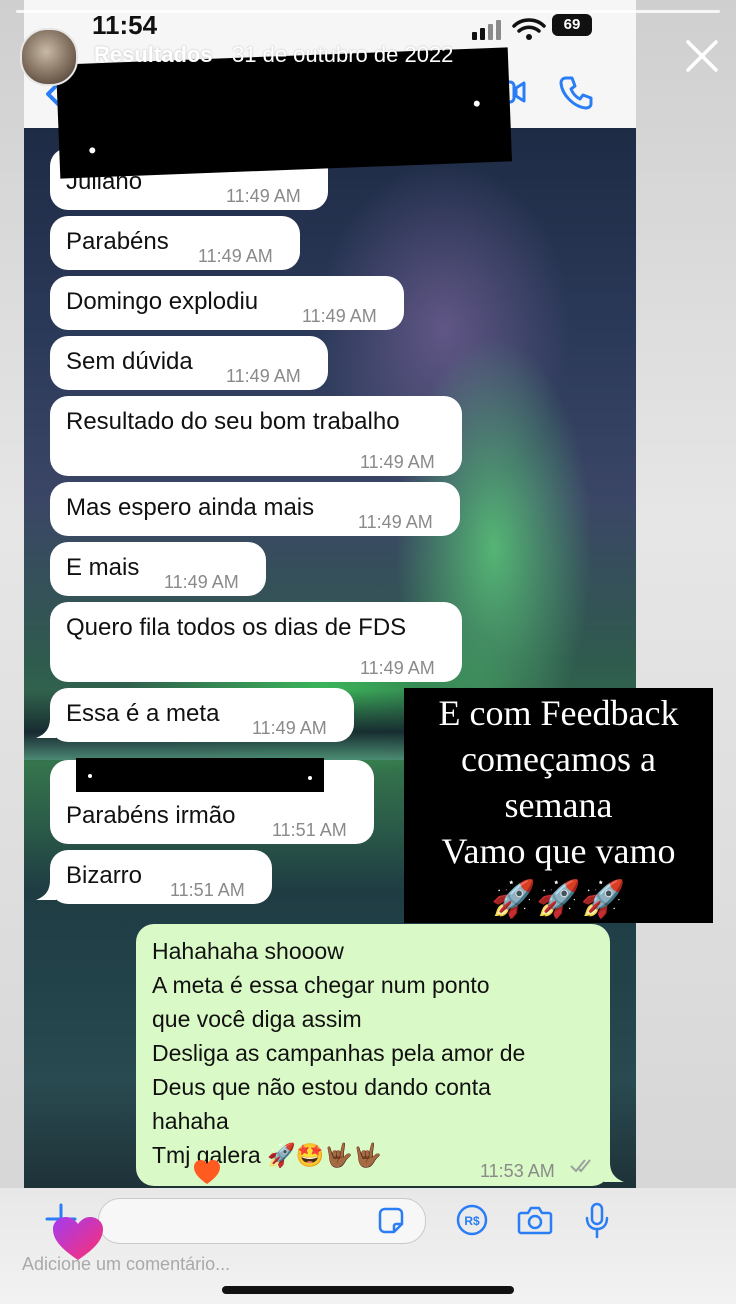 The height and width of the screenshot is (1304, 736). What do you see at coordinates (580, 1166) in the screenshot?
I see `read-receipt-icon` at bounding box center [580, 1166].